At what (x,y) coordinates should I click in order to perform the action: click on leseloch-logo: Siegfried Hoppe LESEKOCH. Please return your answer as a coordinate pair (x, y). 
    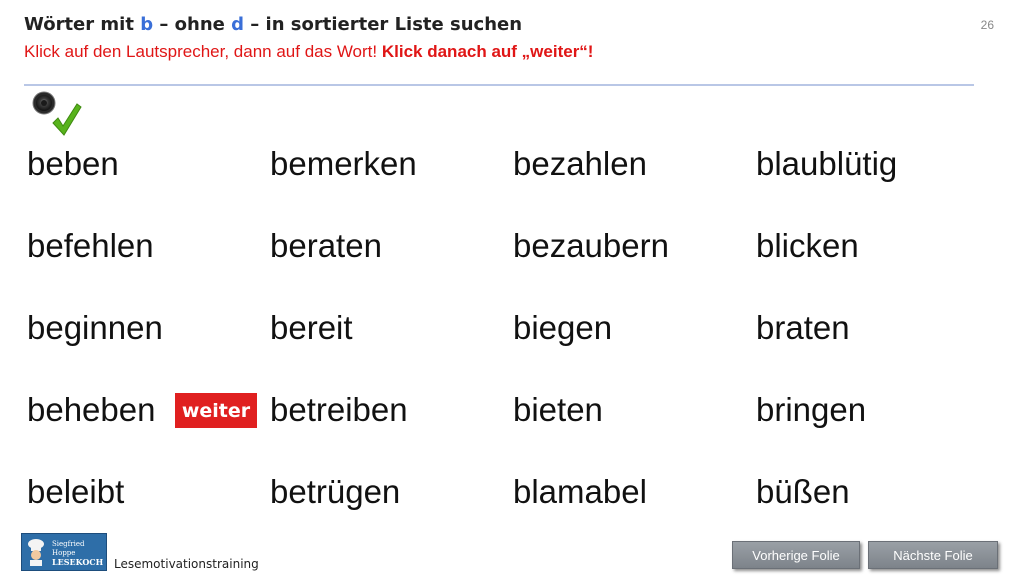
    Looking at the image, I should click on (64, 552).